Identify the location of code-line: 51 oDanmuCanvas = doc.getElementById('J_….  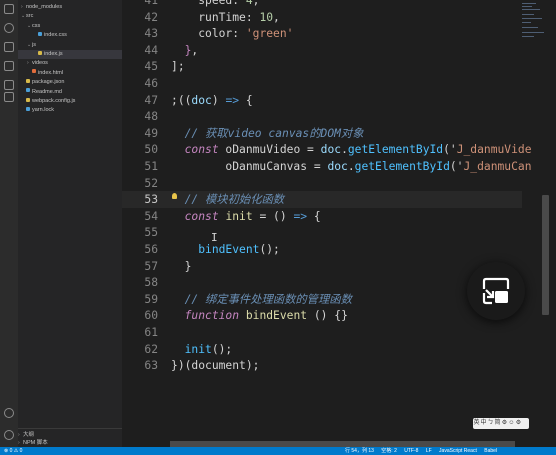
(326, 166).